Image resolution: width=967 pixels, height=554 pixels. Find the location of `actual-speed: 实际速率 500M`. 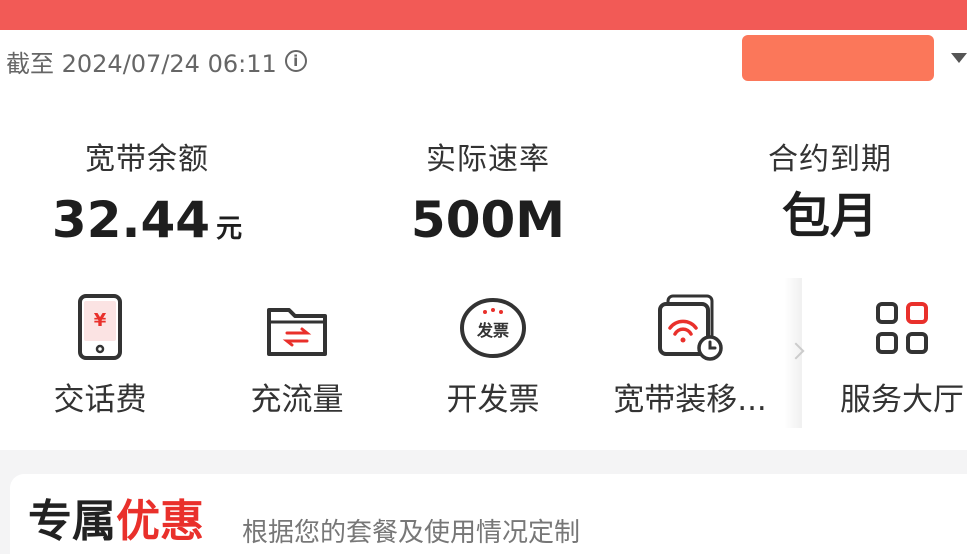

actual-speed: 实际速率 500M is located at coordinates (488, 191).